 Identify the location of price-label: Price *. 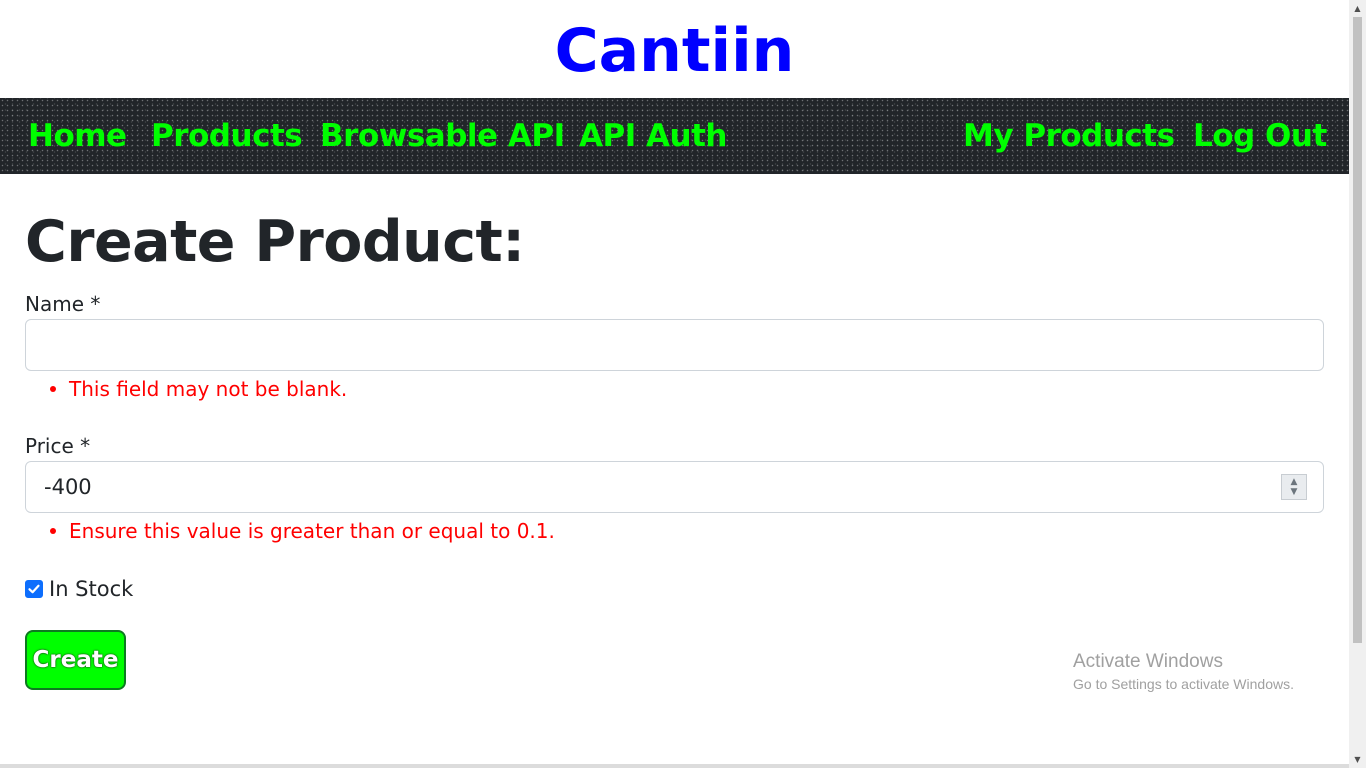
(58, 446).